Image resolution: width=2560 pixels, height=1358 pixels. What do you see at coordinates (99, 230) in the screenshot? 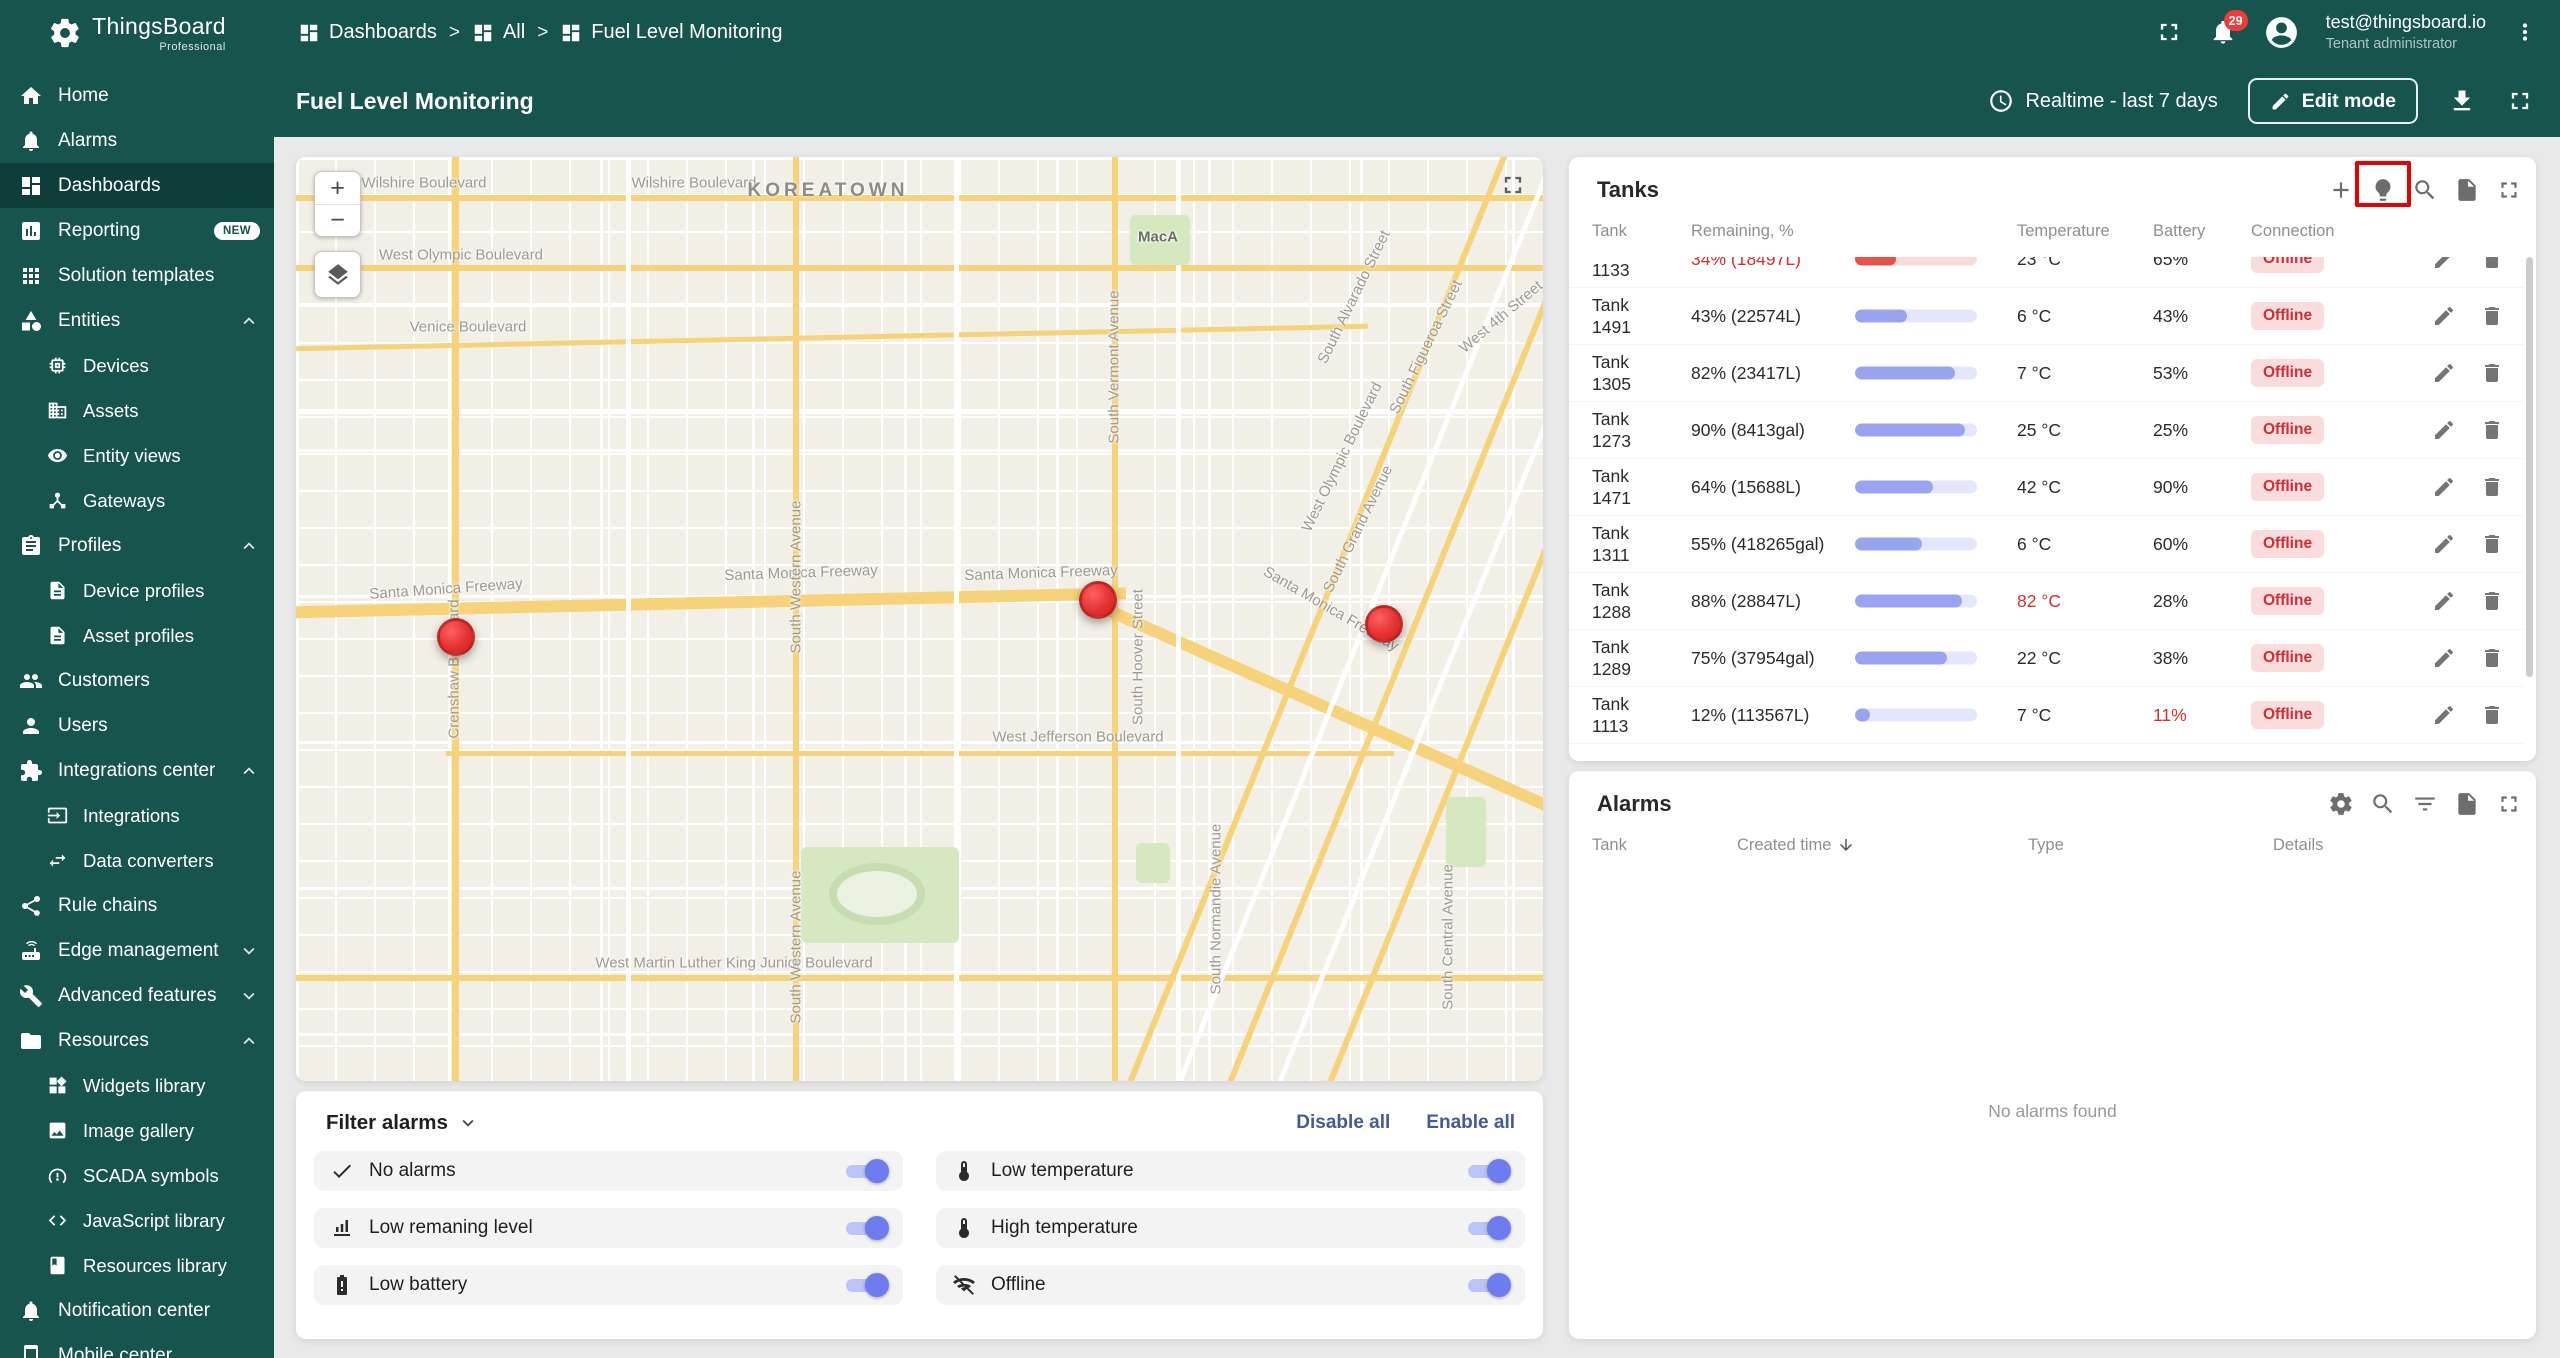
I see `sidebar-item-label: Reporting` at bounding box center [99, 230].